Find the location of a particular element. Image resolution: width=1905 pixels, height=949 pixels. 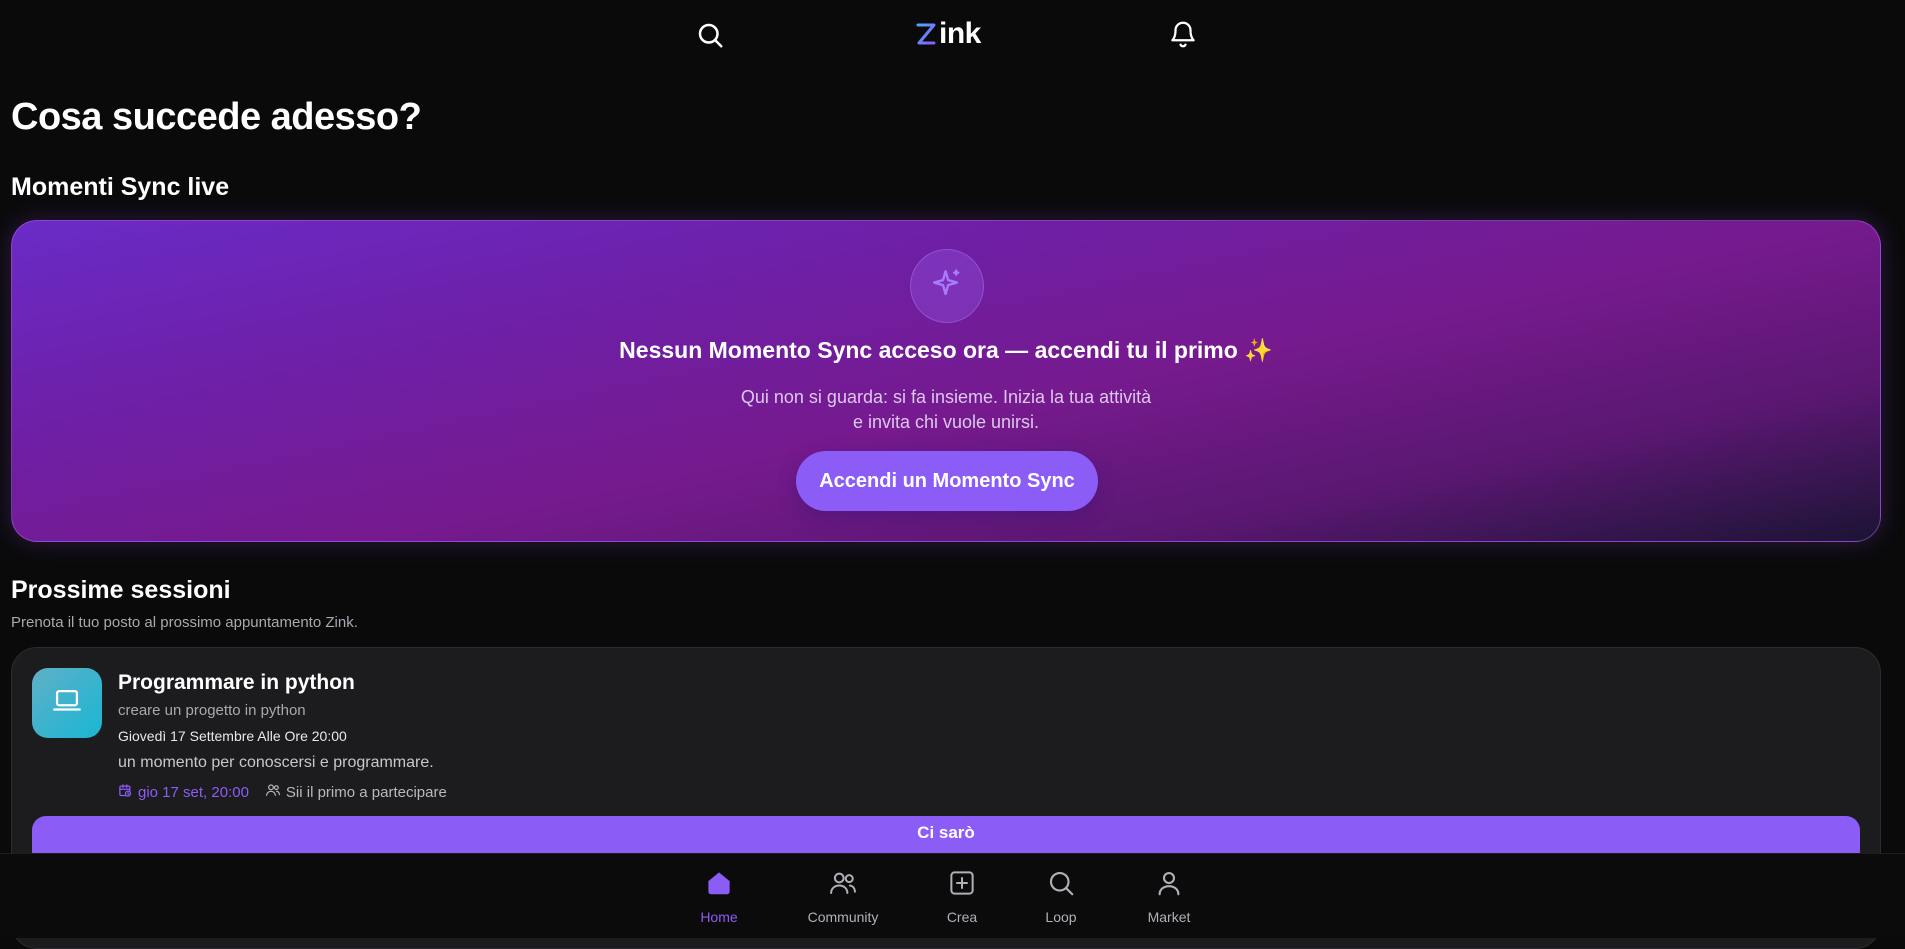

session-description: creare un progetto in python is located at coordinates (212, 710).